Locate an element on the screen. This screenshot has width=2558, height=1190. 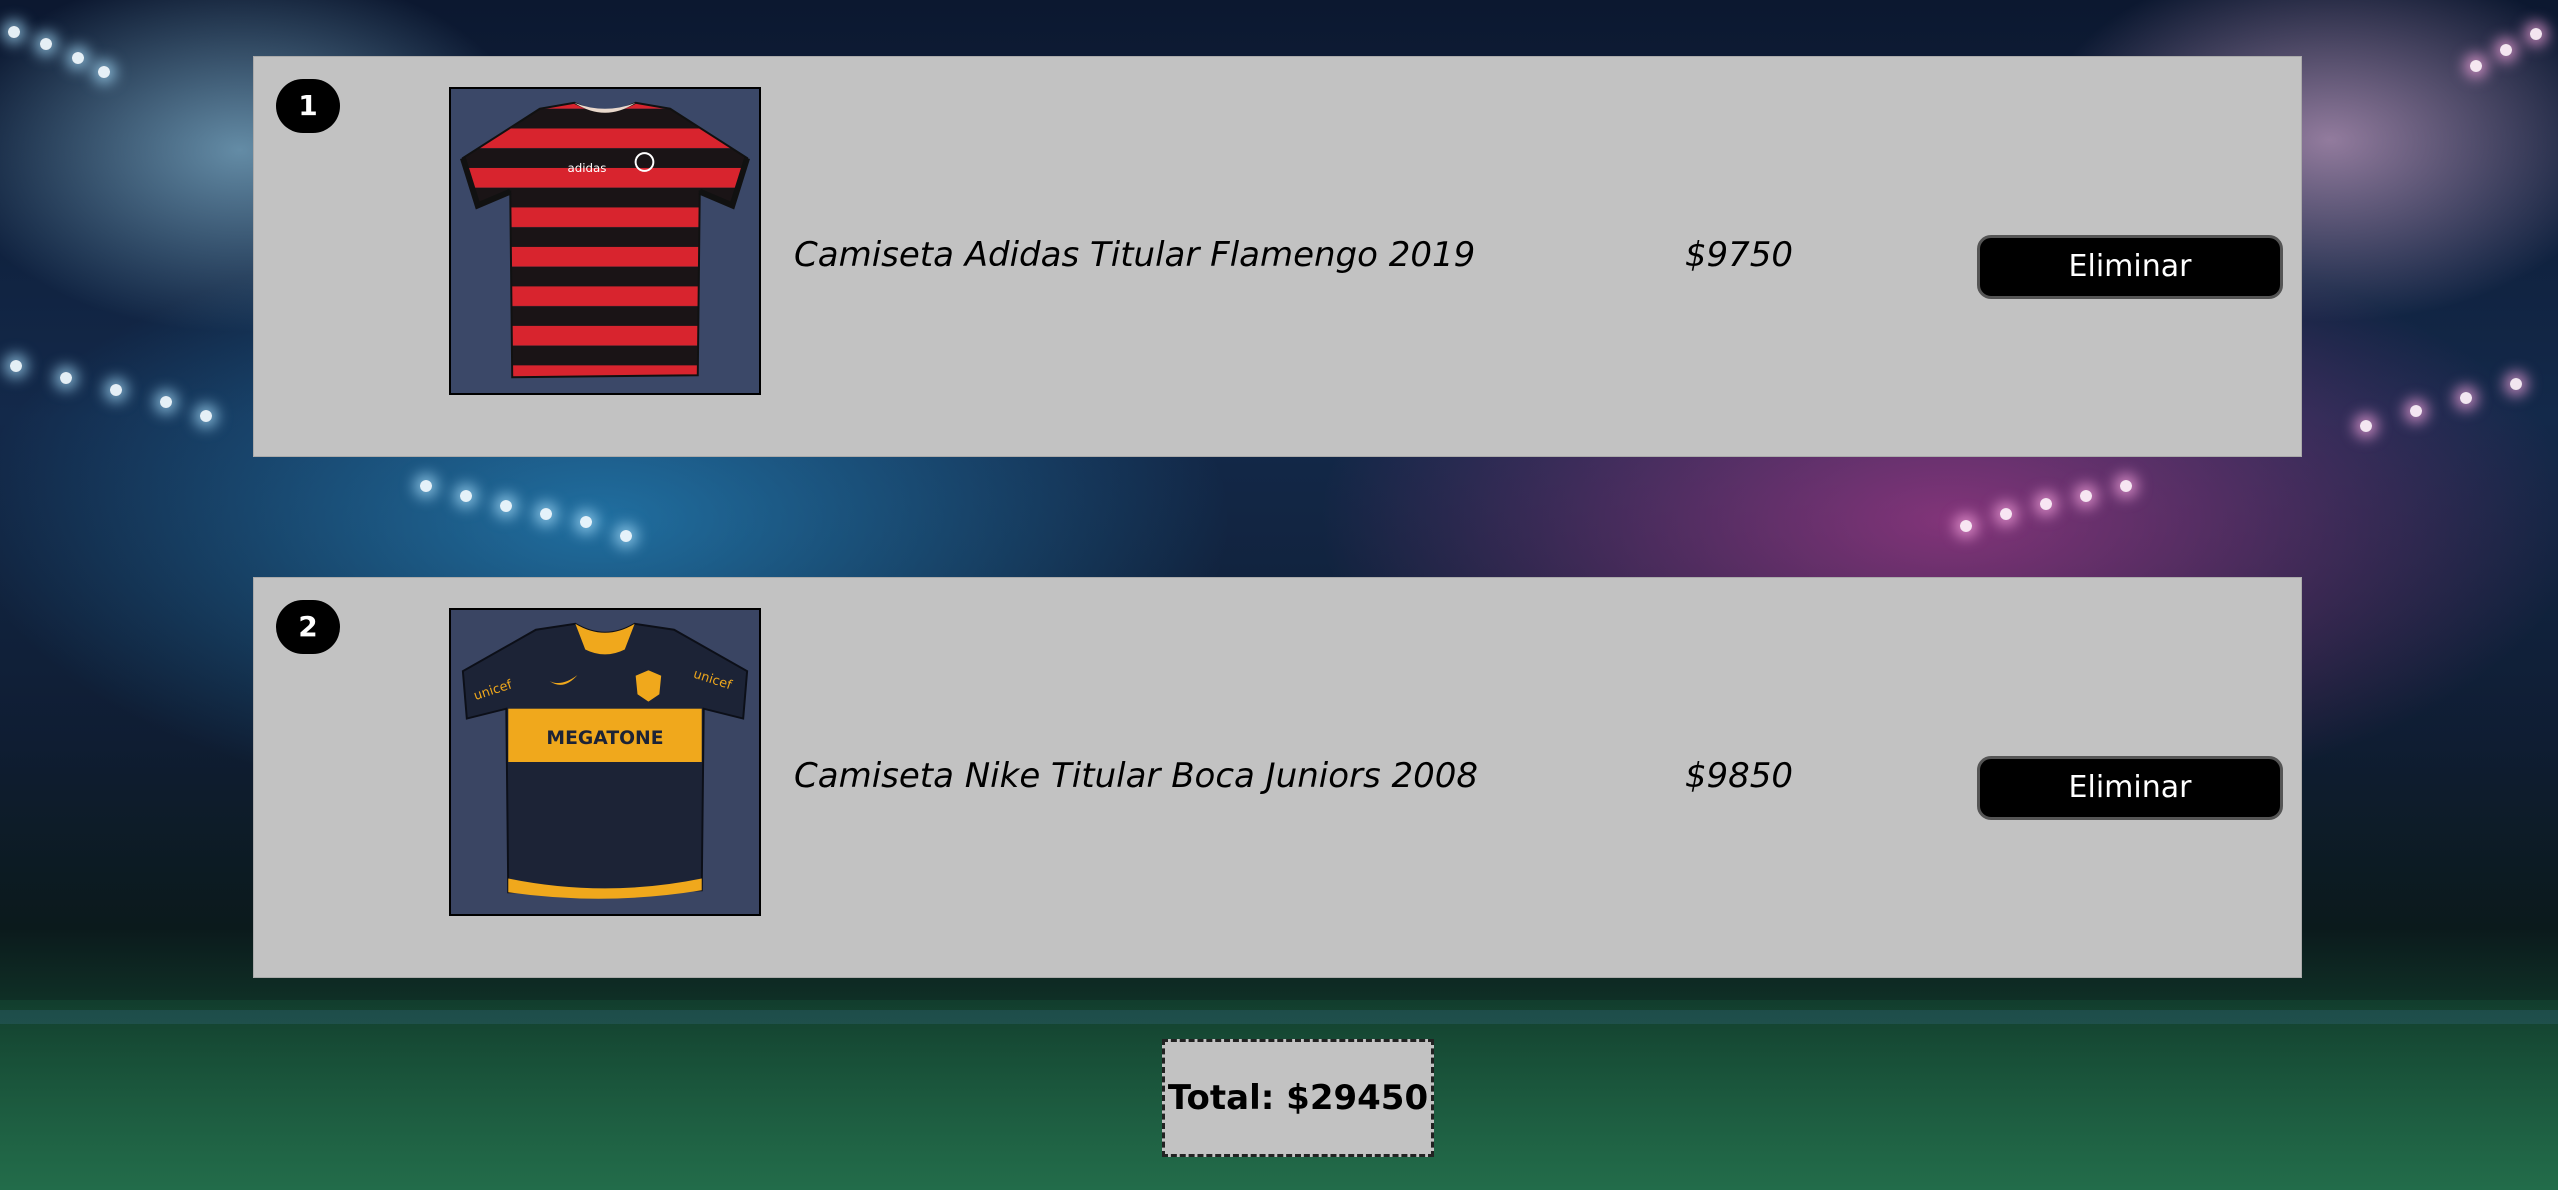
item-index-badge: 1 is located at coordinates (308, 106).